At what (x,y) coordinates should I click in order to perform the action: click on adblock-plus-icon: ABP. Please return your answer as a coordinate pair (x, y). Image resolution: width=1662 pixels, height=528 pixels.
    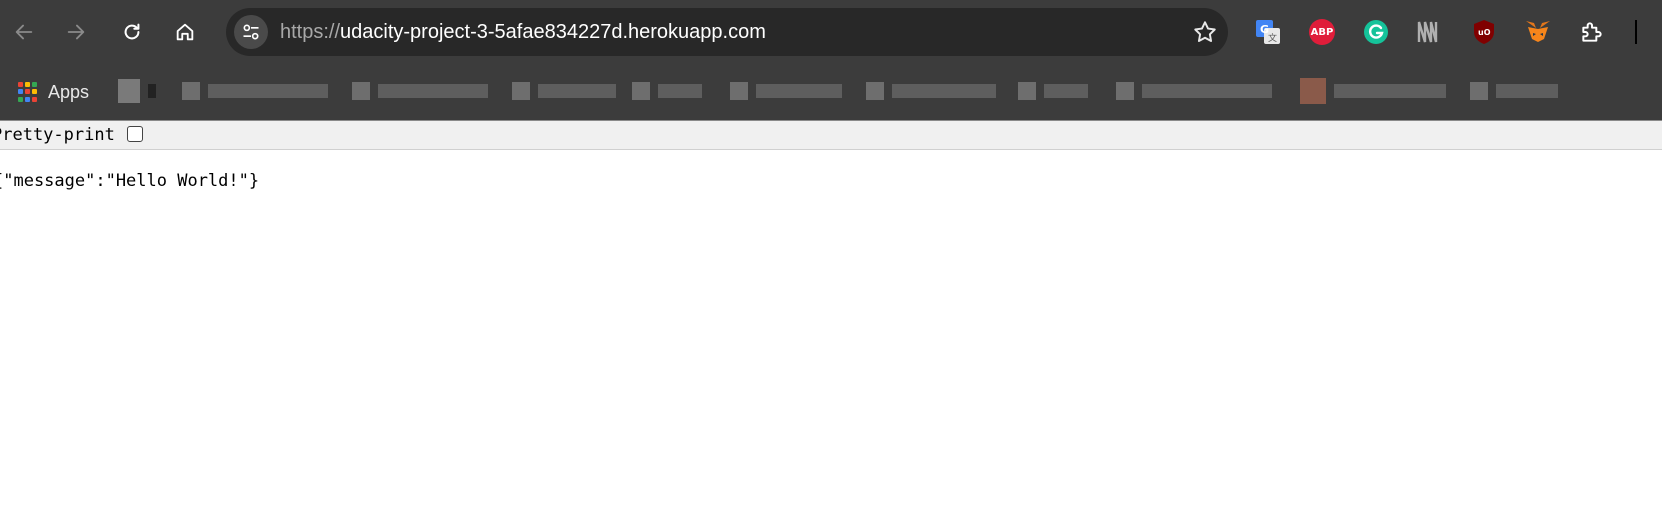
    Looking at the image, I should click on (1322, 32).